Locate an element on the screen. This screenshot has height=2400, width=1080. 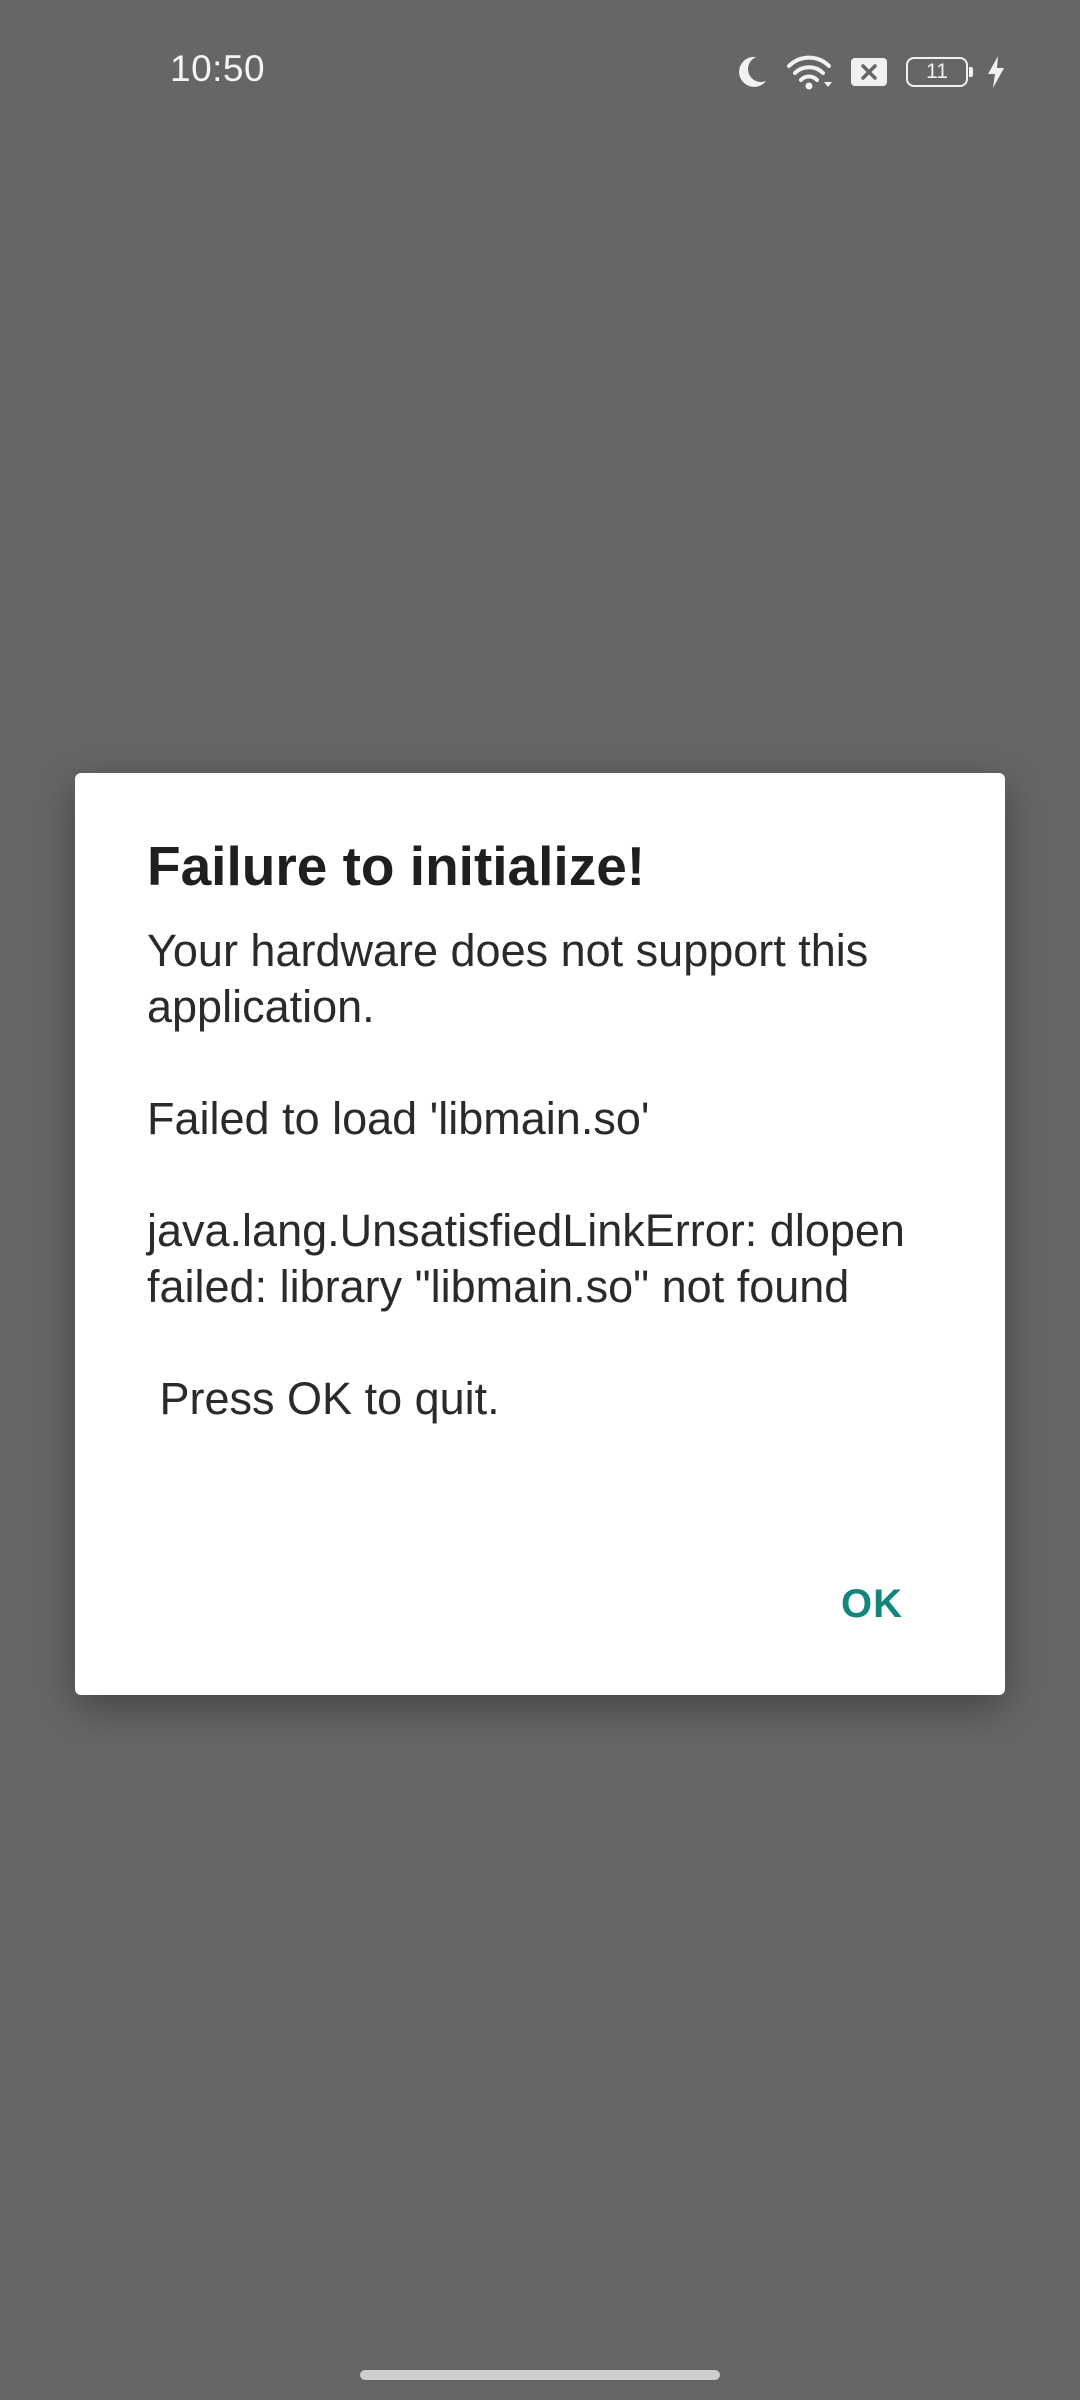
home-indicator is located at coordinates (540, 2375).